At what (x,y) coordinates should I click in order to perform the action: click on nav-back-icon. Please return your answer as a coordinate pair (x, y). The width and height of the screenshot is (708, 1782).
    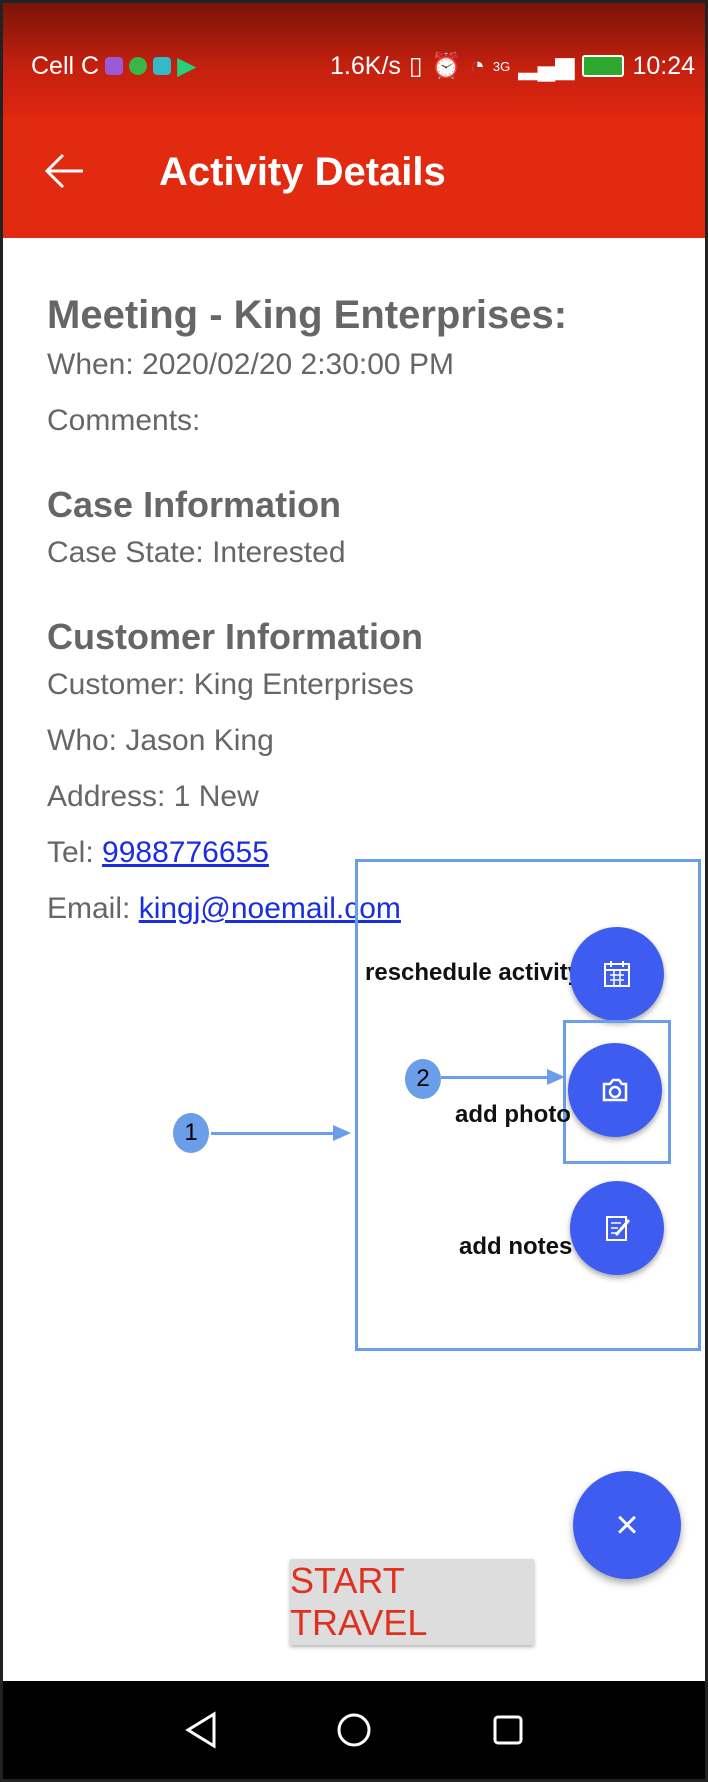
    Looking at the image, I should click on (200, 1730).